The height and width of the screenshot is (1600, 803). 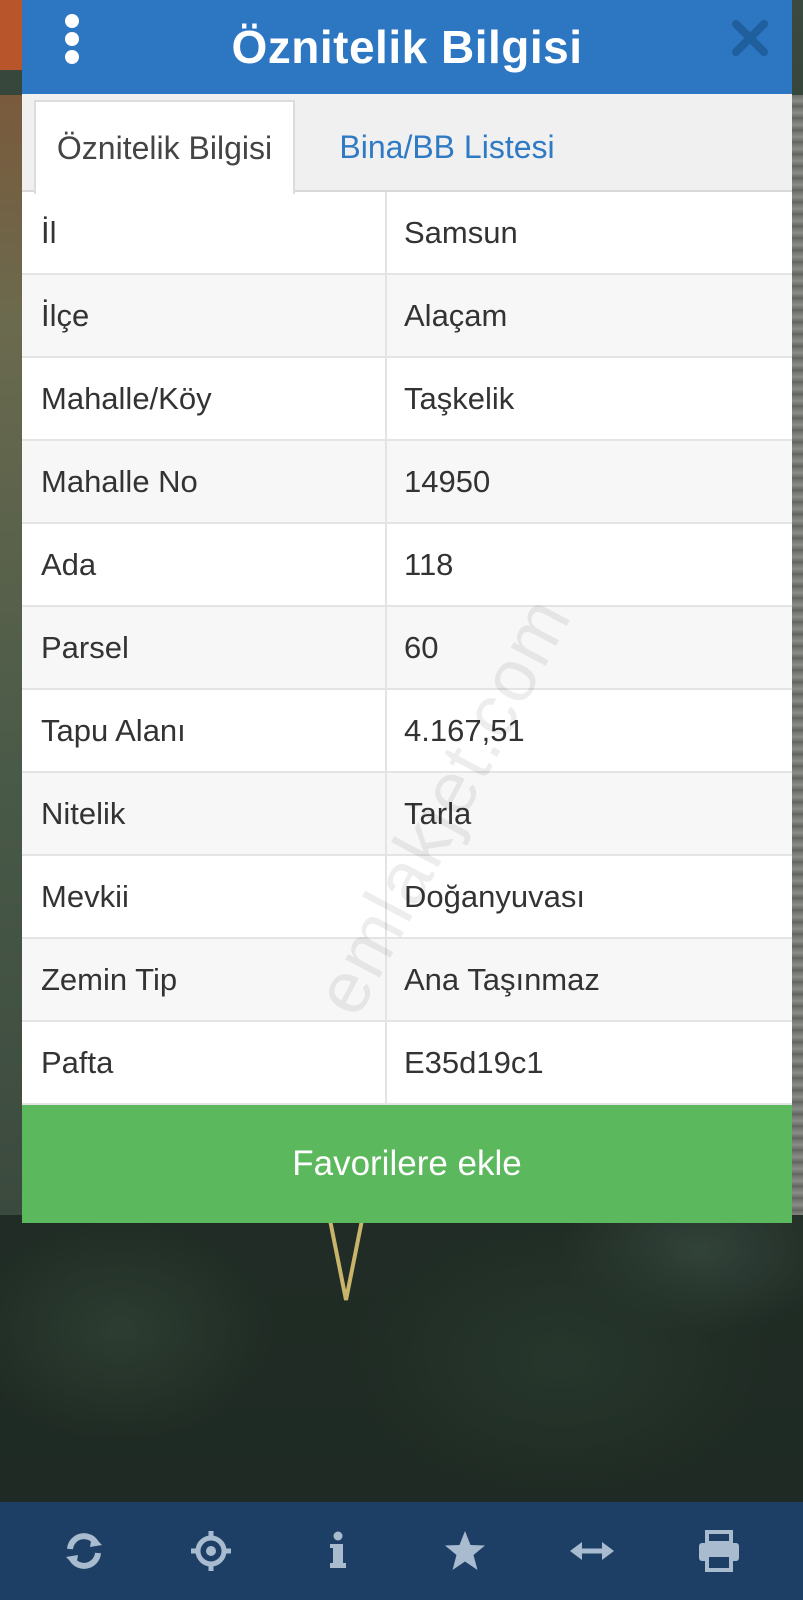 I want to click on map-edge-left, so click(x=11, y=655).